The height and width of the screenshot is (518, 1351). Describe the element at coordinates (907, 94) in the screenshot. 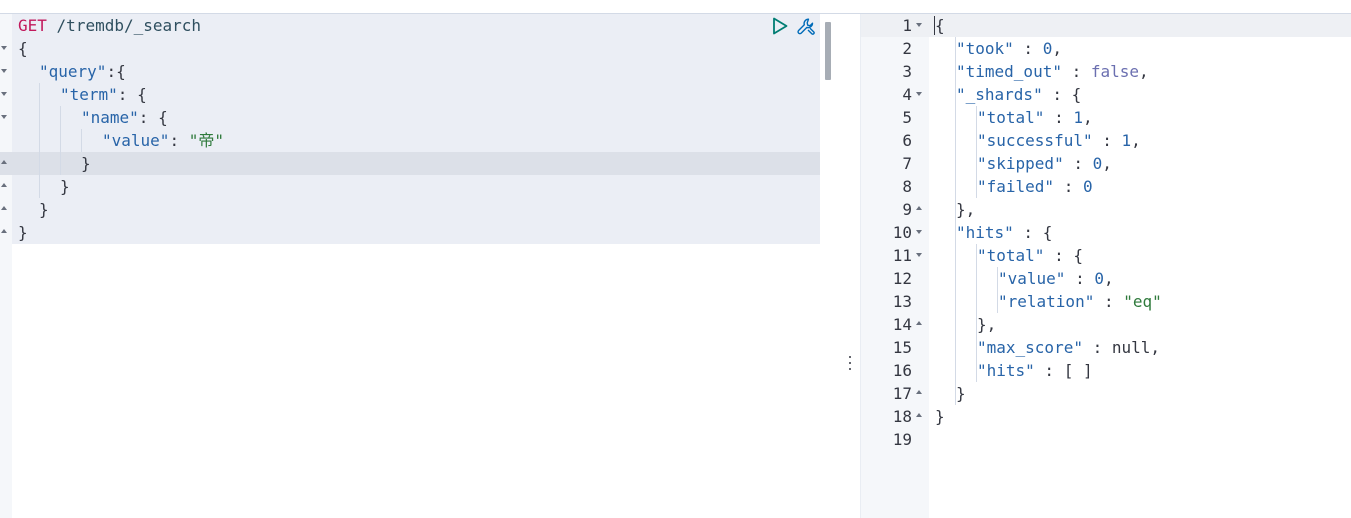

I see `line-number: 4` at that location.